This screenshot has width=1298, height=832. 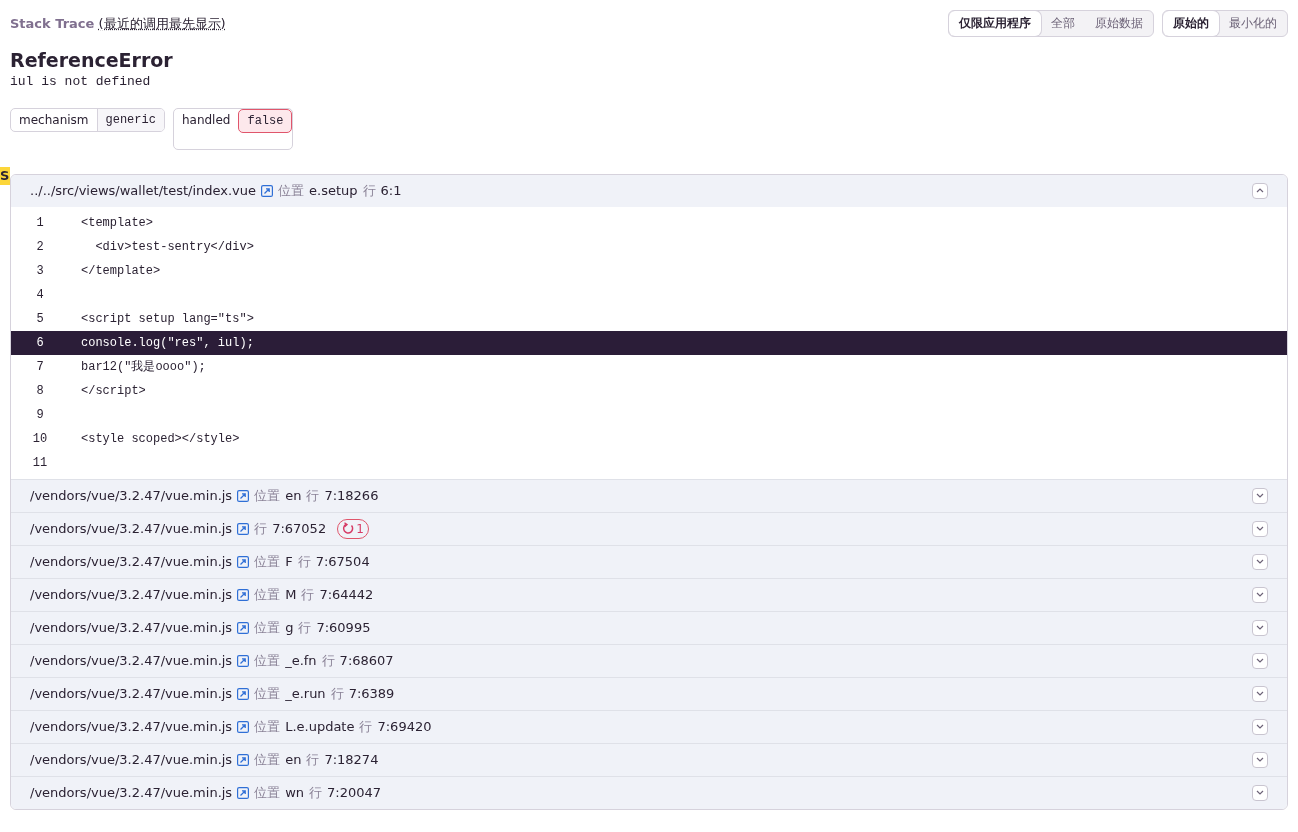 I want to click on line-number: 11, so click(x=40, y=463).